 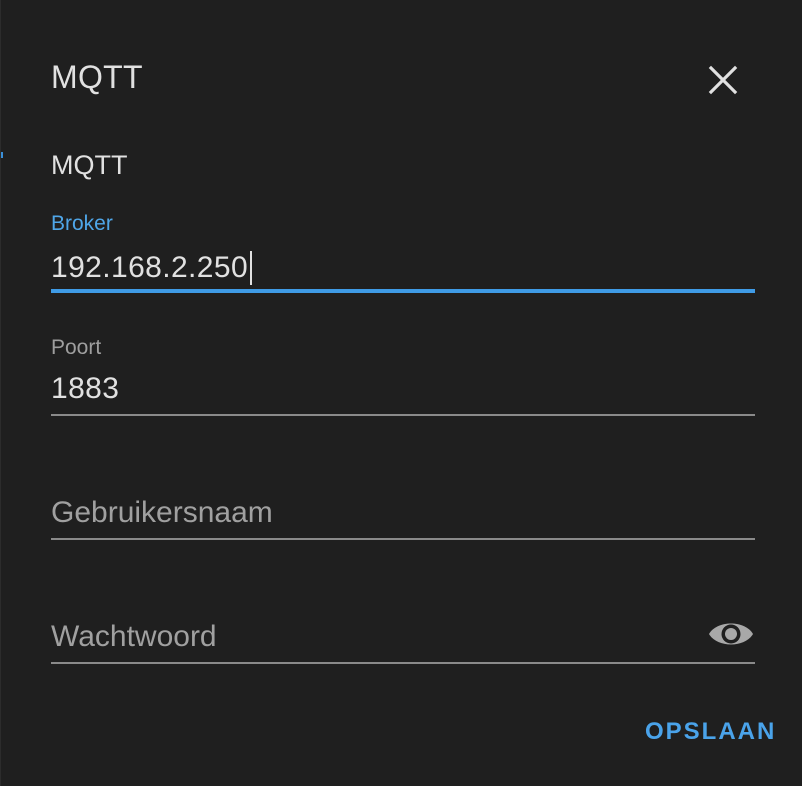 What do you see at coordinates (403, 539) in the screenshot?
I see `username-underline` at bounding box center [403, 539].